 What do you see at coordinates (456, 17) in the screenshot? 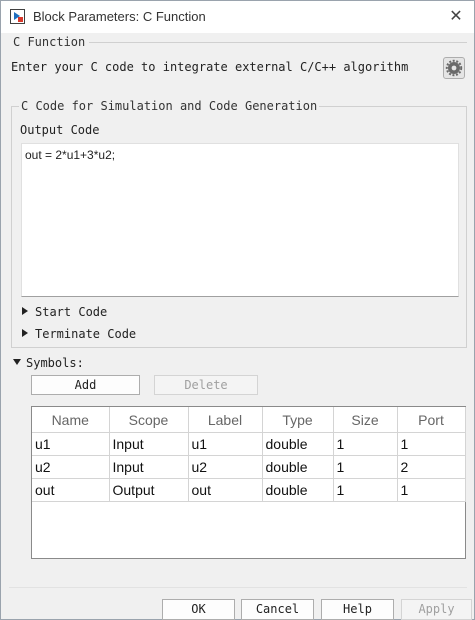
I see `close-icon: ✕` at bounding box center [456, 17].